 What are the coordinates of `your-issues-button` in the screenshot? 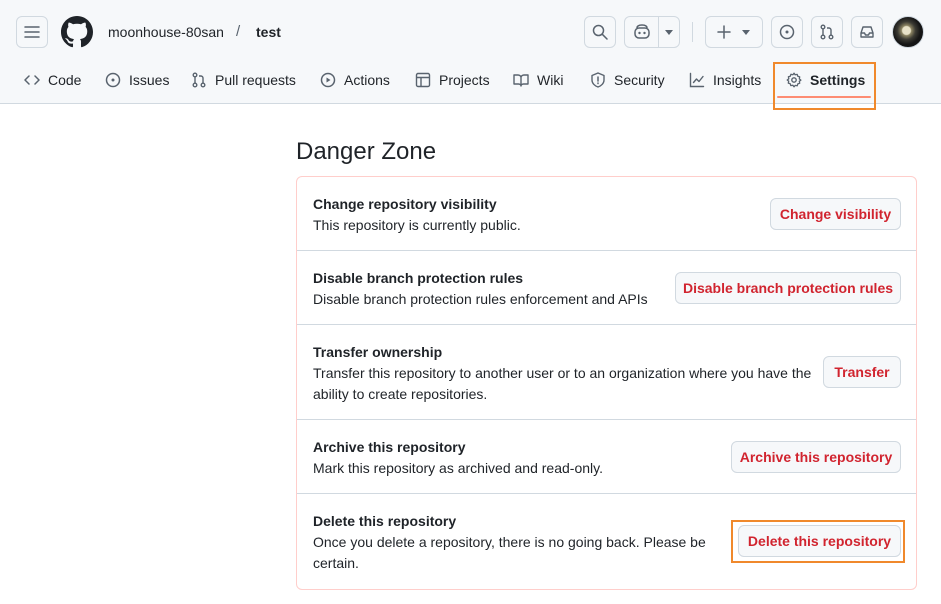 It's located at (787, 32).